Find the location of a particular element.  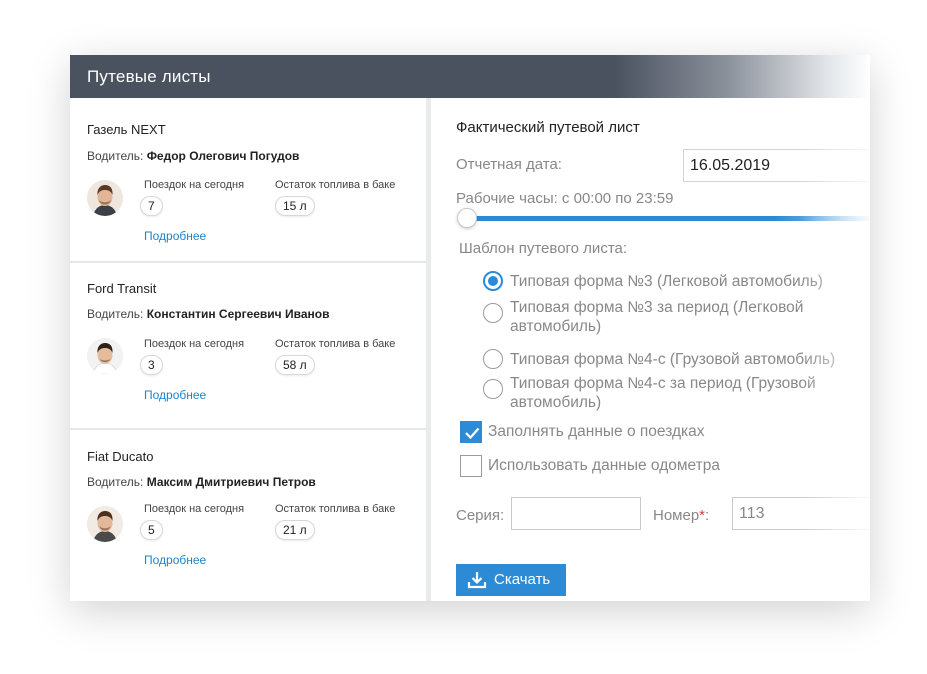

number-label-colon: : is located at coordinates (707, 515).